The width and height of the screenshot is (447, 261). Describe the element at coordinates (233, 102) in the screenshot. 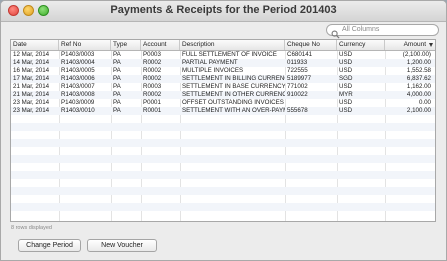

I see `cell-description: OFFSET OUTSTANDING INVOICES` at that location.